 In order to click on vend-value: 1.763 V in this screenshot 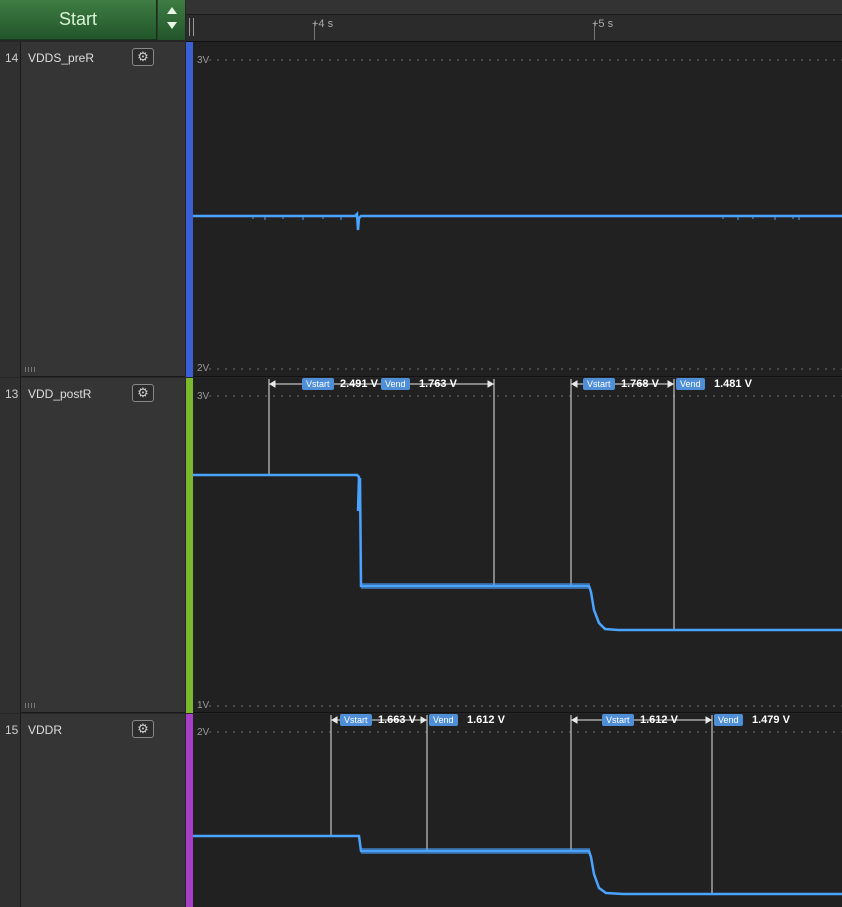, I will do `click(438, 384)`.